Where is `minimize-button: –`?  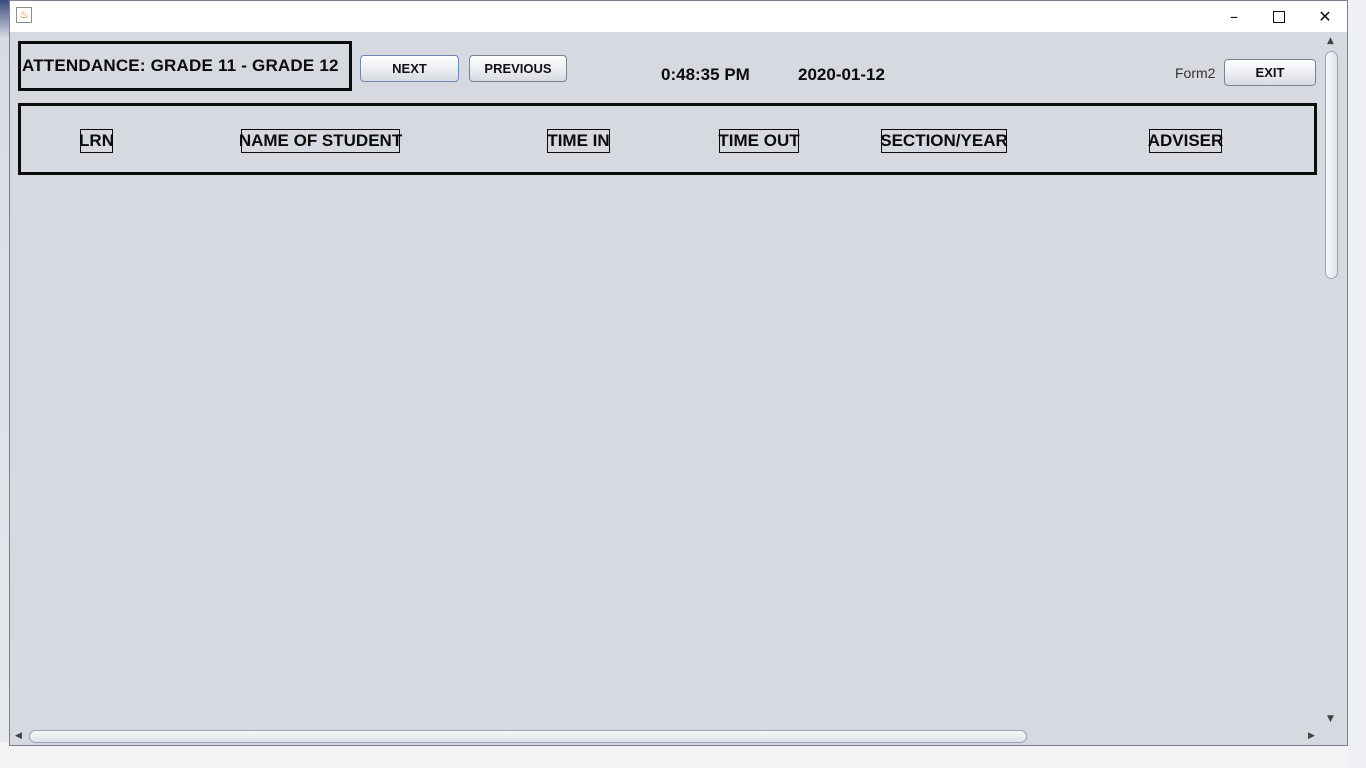 minimize-button: – is located at coordinates (1234, 16).